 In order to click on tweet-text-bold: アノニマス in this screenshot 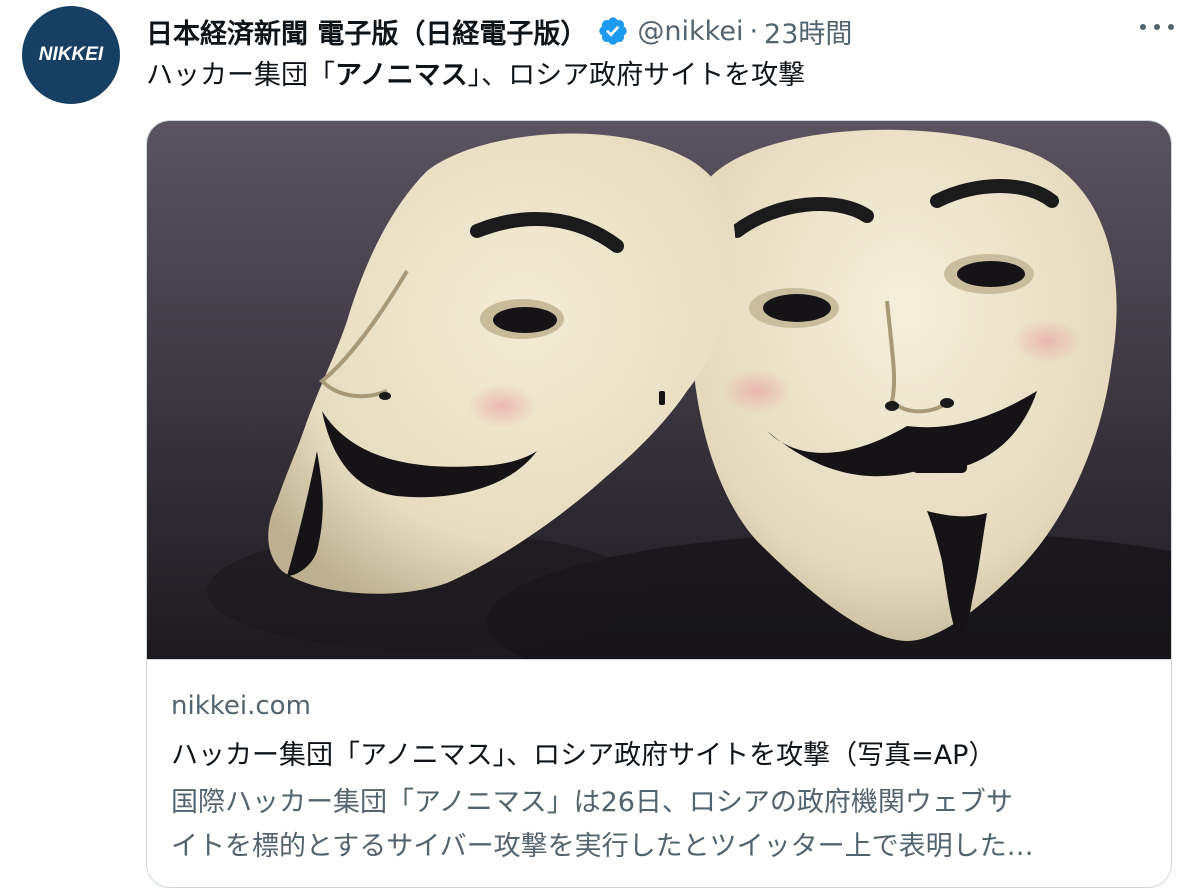, I will do `click(401, 75)`.